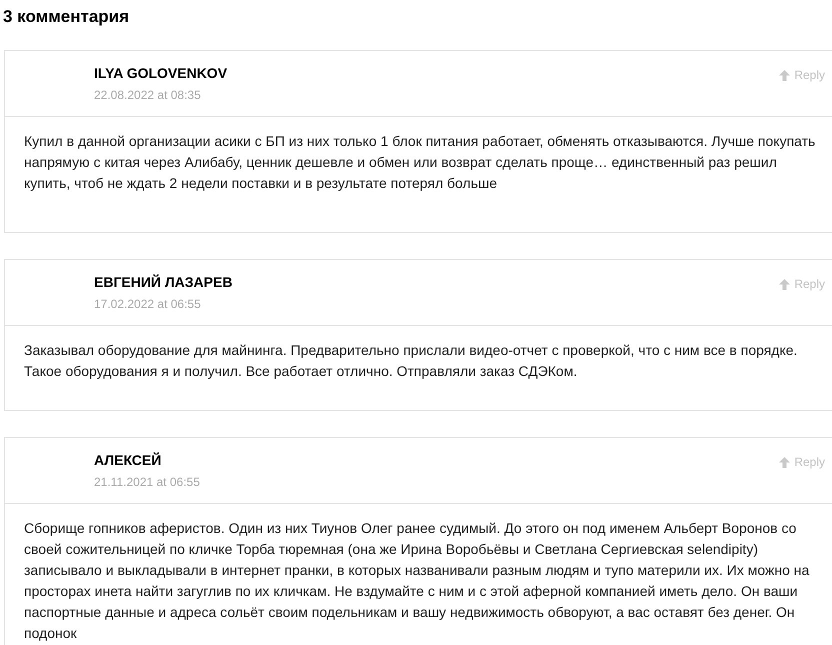 The image size is (832, 645). What do you see at coordinates (128, 460) in the screenshot?
I see `author-name: АЛЕКСЕЙ` at bounding box center [128, 460].